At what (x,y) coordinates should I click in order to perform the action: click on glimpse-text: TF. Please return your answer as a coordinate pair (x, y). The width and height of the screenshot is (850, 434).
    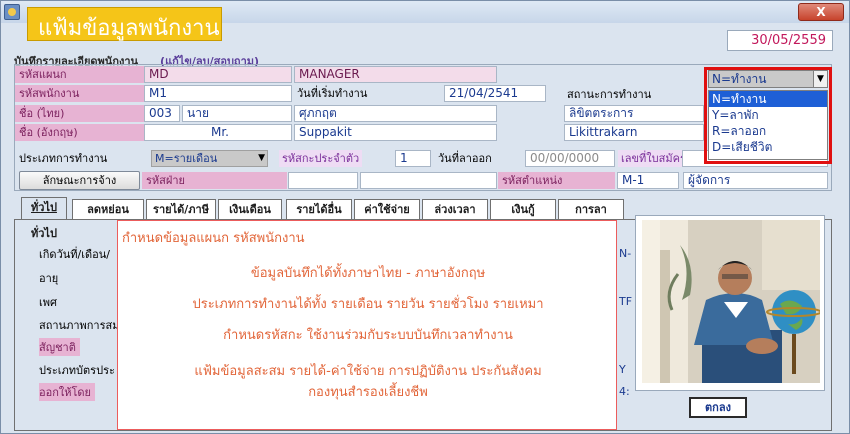
    Looking at the image, I should click on (626, 301).